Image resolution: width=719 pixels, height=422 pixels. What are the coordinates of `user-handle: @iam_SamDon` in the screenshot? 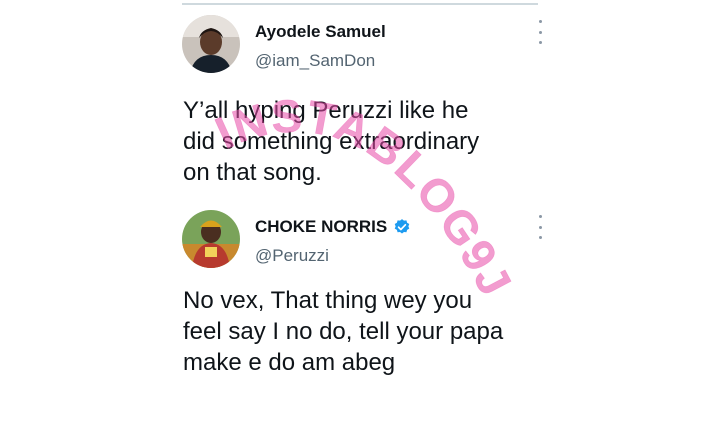 It's located at (315, 61).